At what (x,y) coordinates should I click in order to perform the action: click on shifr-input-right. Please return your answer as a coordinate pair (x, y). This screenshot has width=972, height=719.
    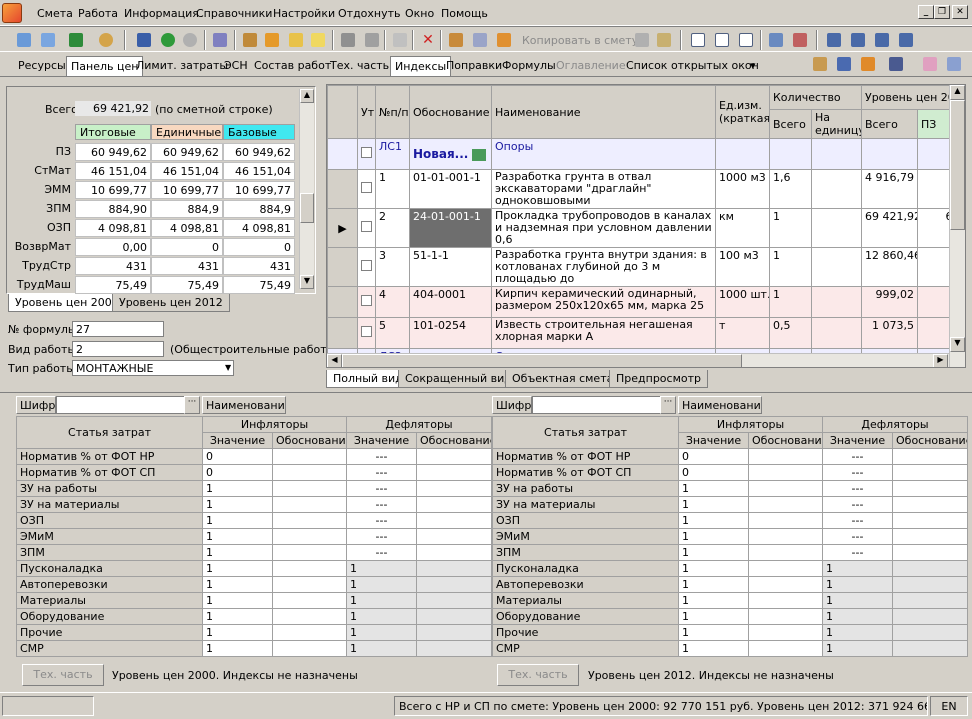
    Looking at the image, I should click on (597, 405).